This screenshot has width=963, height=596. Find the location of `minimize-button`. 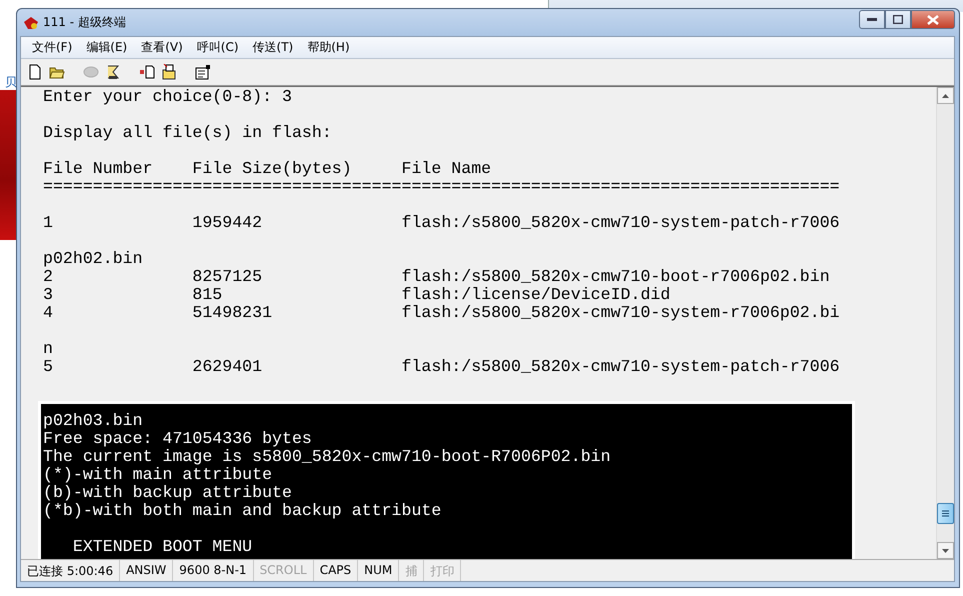

minimize-button is located at coordinates (872, 19).